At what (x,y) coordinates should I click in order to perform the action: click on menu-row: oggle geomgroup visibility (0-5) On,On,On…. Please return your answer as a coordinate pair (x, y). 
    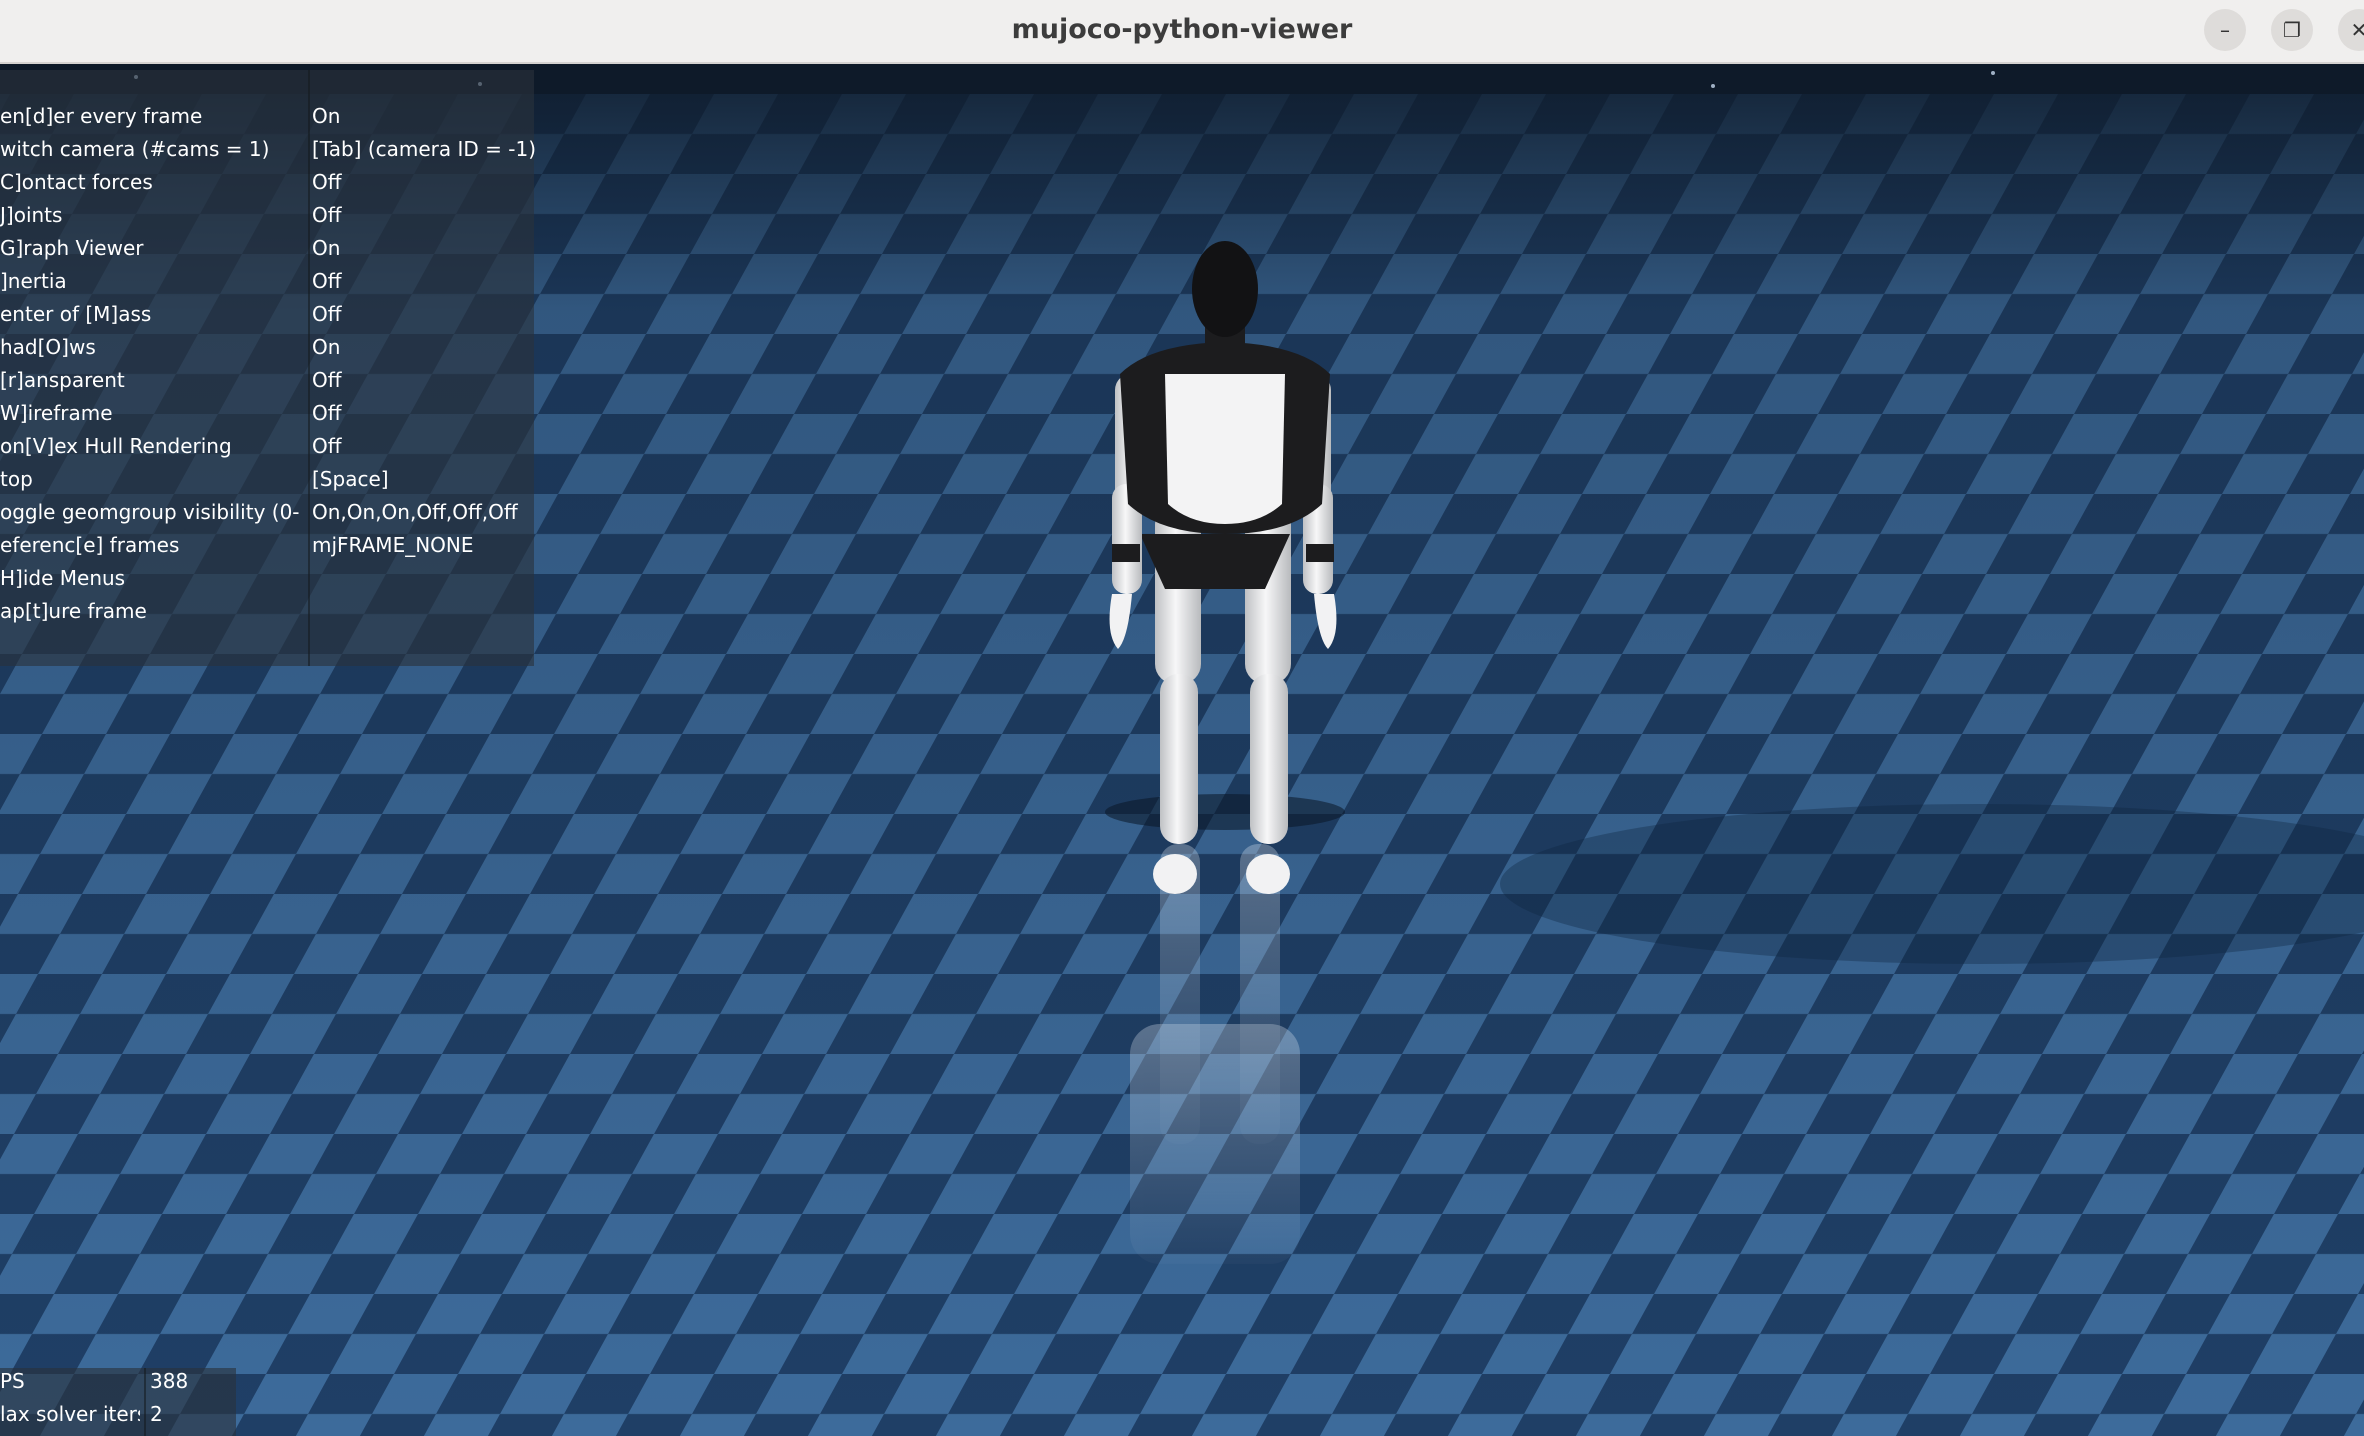
    Looking at the image, I should click on (267, 516).